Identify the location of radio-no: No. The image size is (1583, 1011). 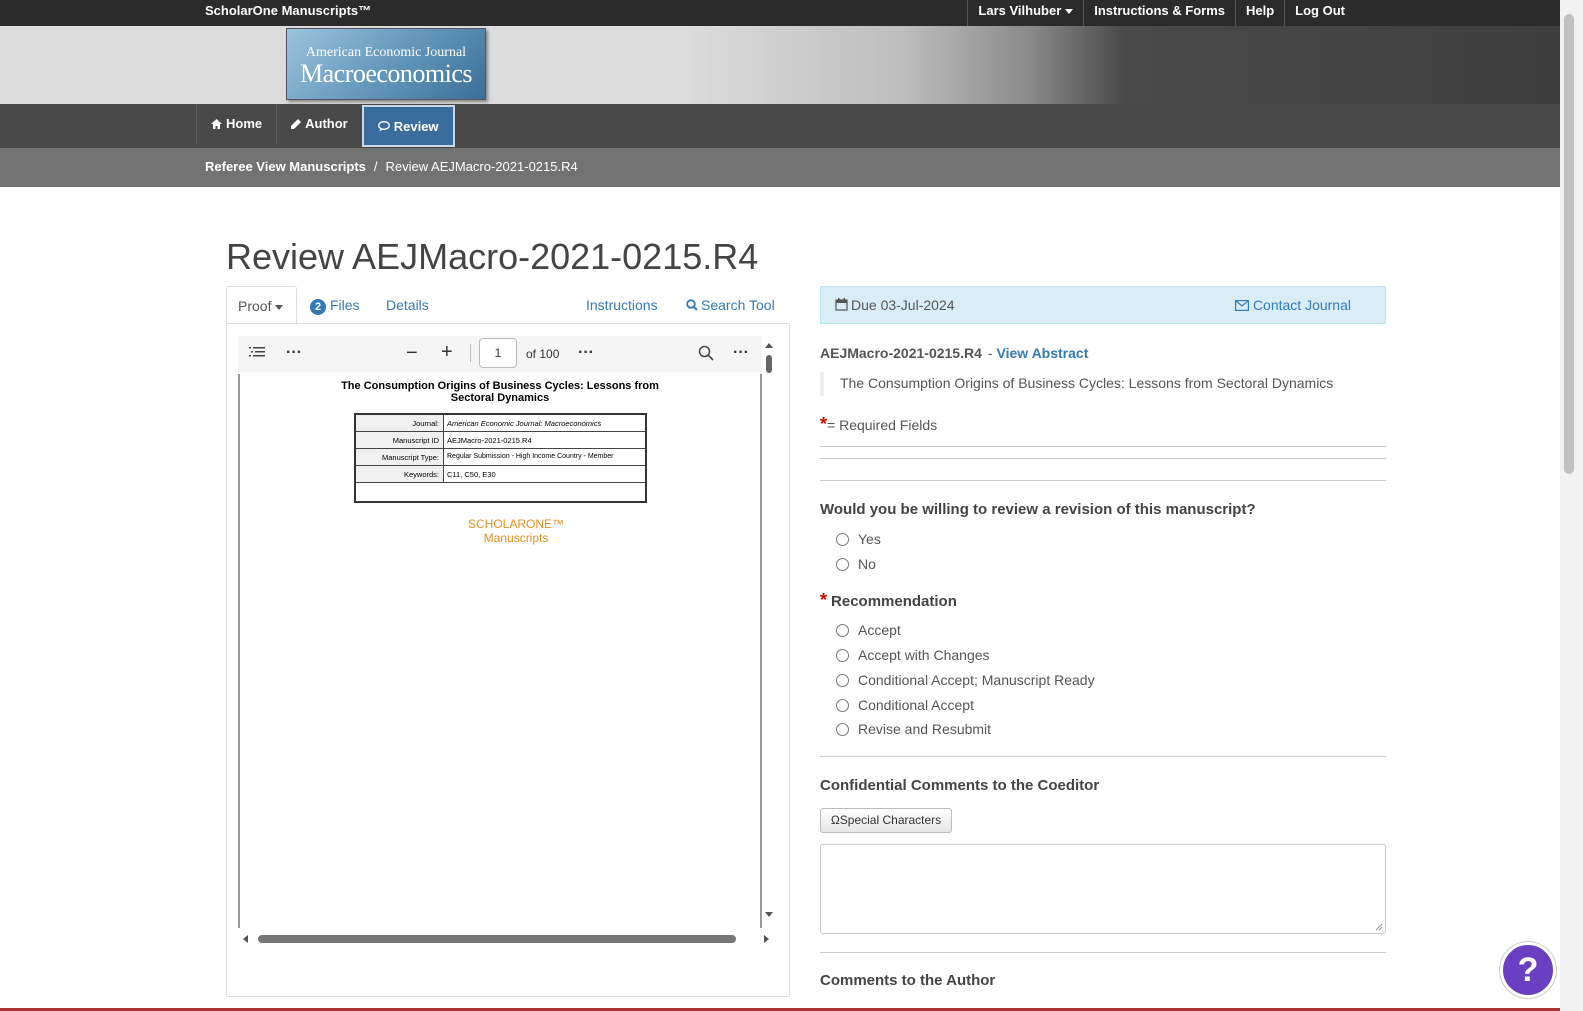
(856, 564).